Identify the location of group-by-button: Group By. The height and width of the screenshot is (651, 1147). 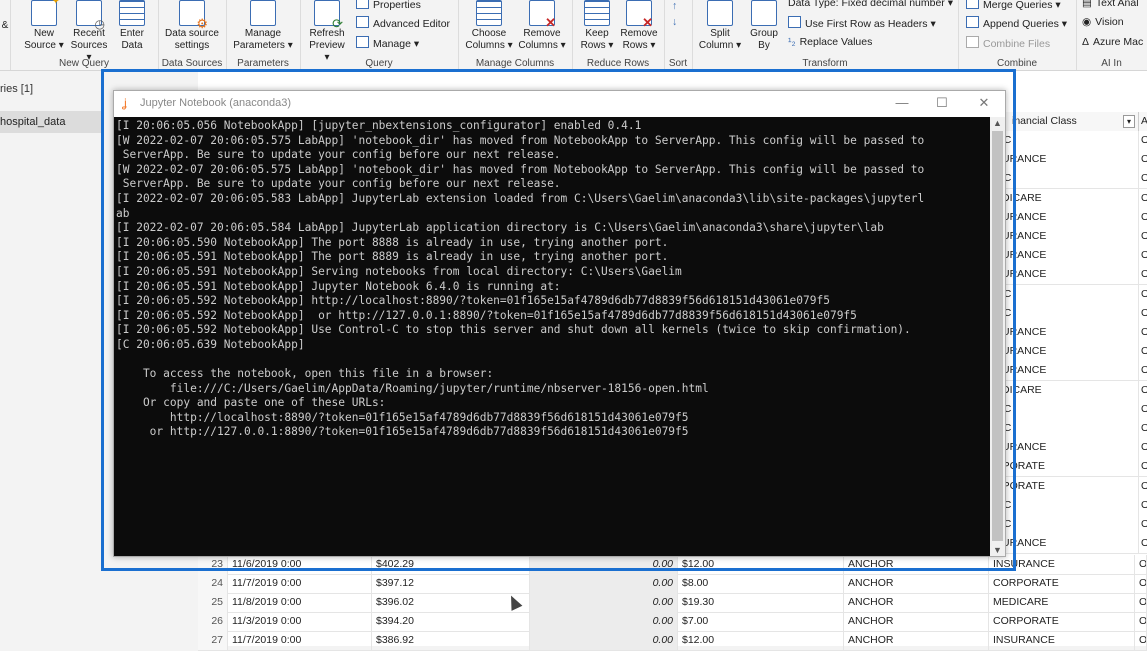
(764, 26).